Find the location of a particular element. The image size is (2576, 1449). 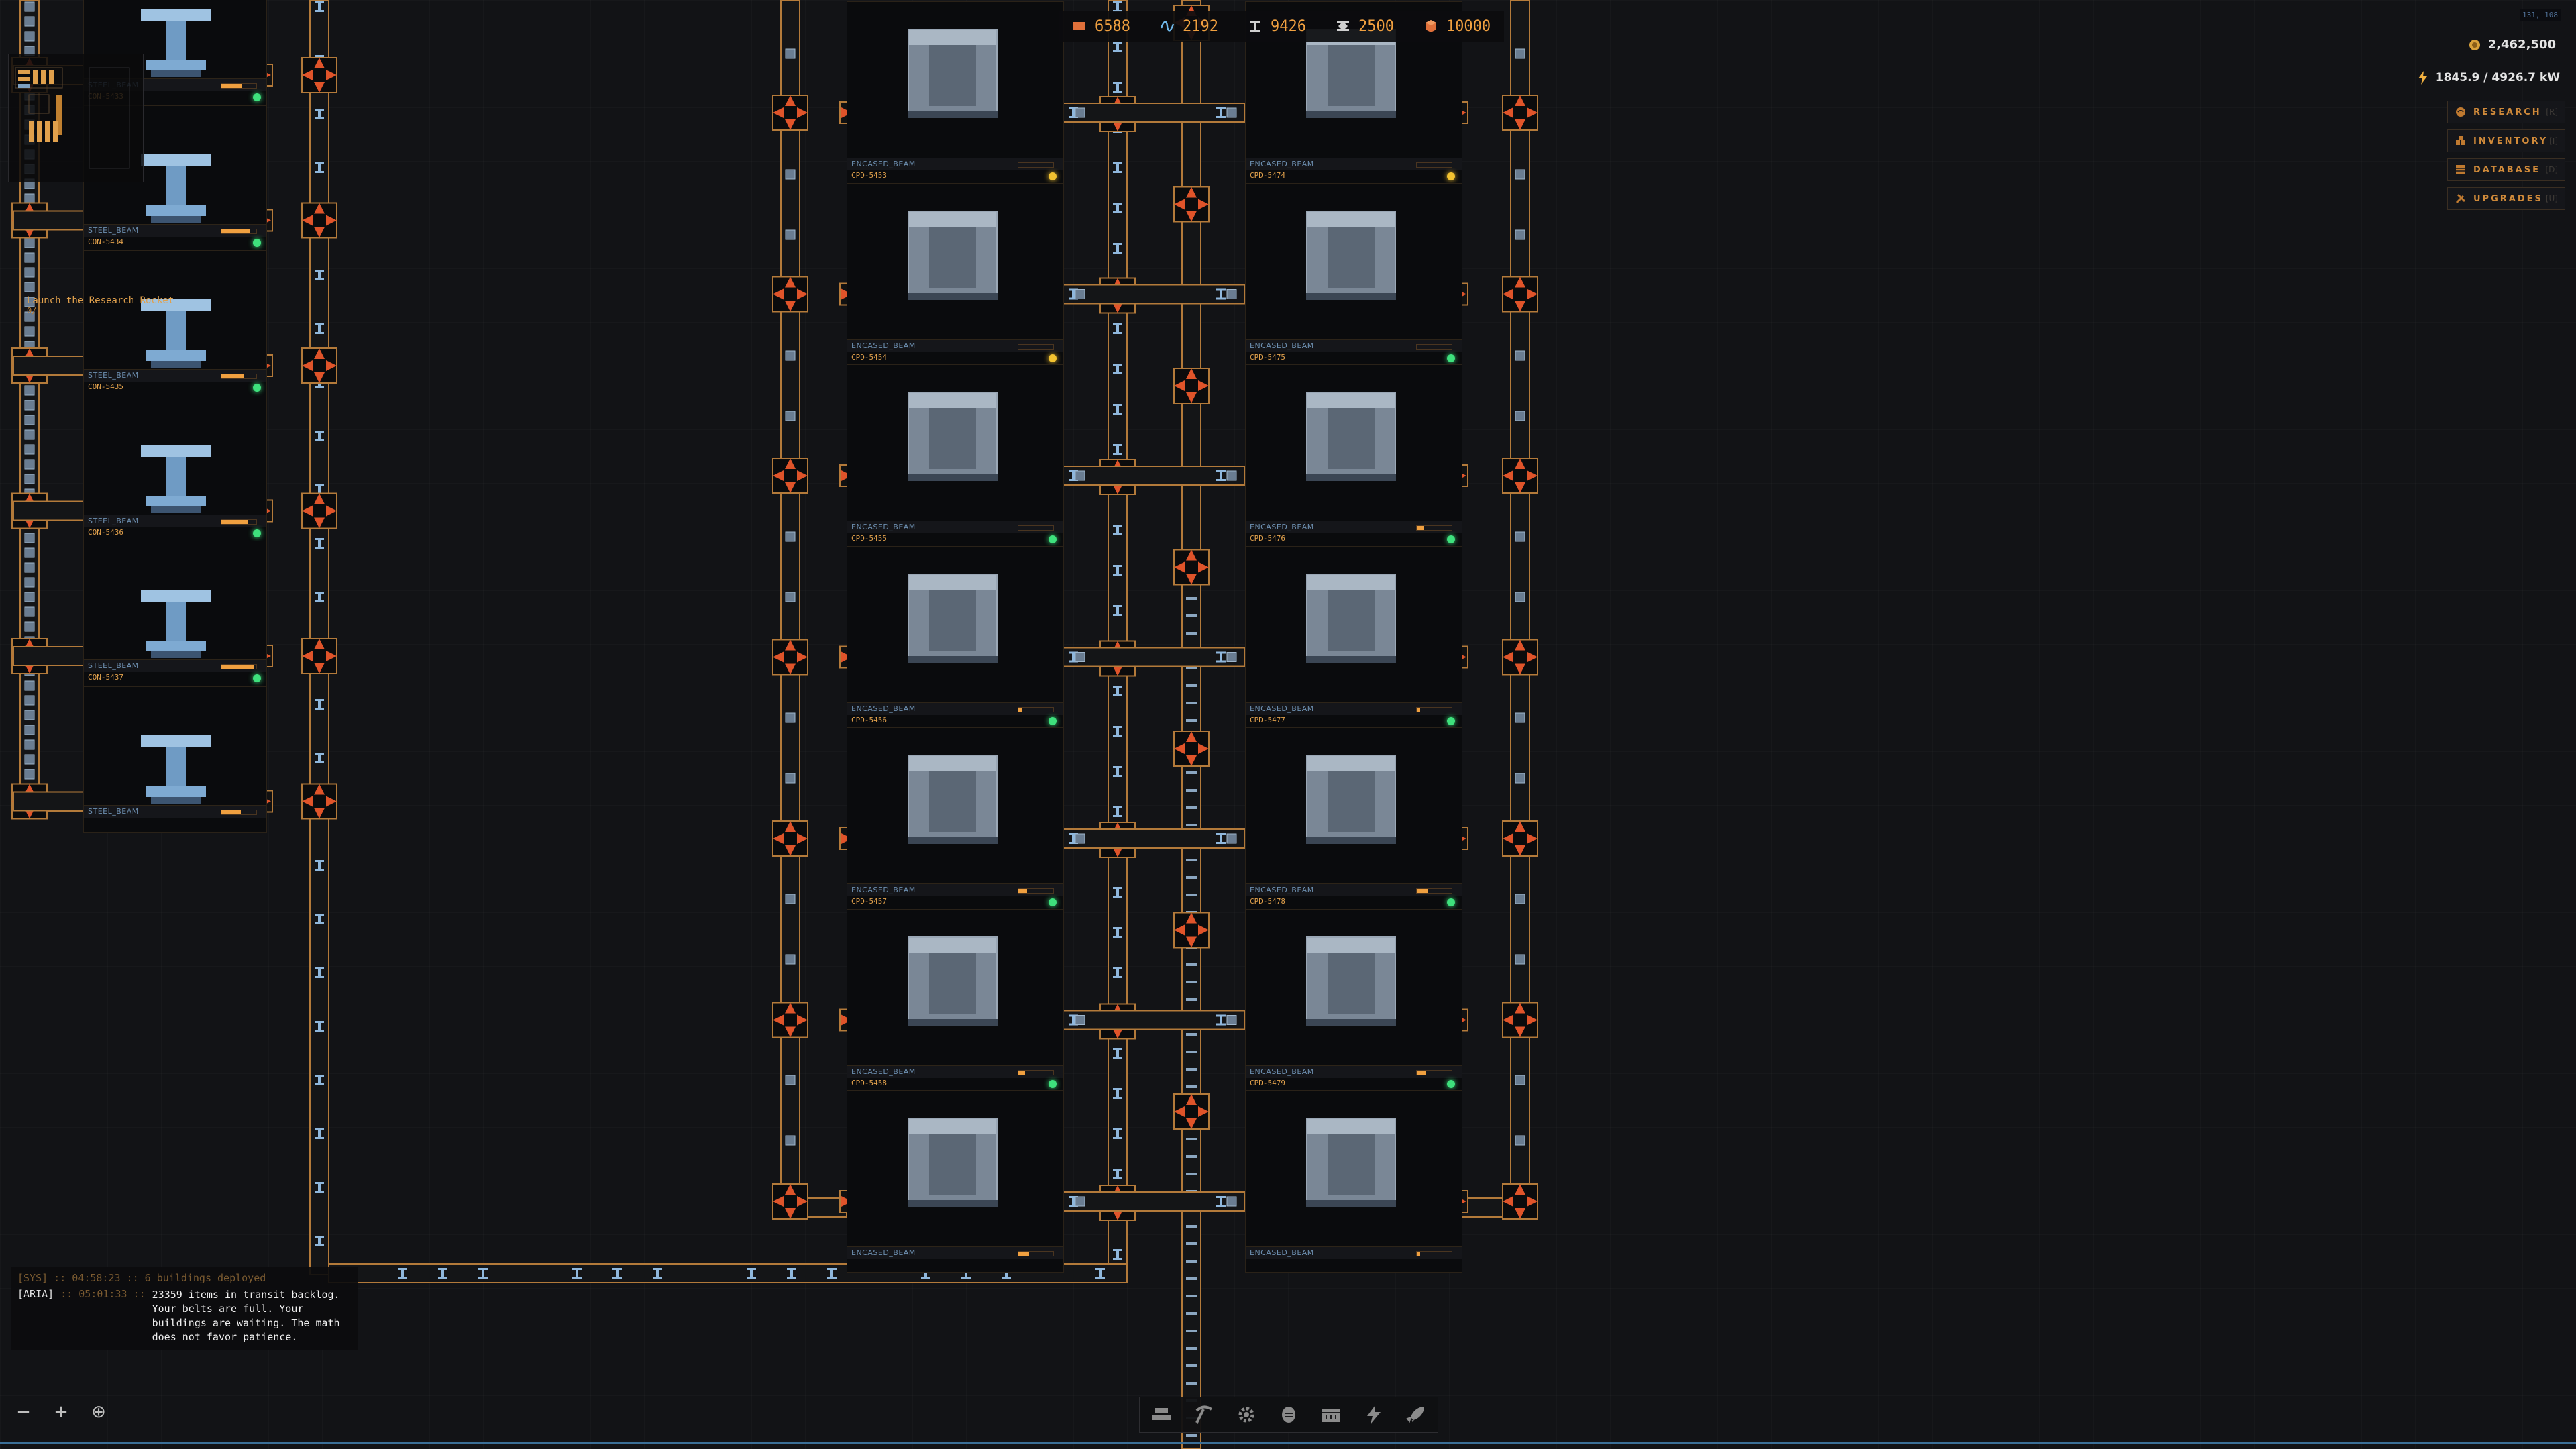

research-button: RESEARCH [R] is located at coordinates (2506, 112).